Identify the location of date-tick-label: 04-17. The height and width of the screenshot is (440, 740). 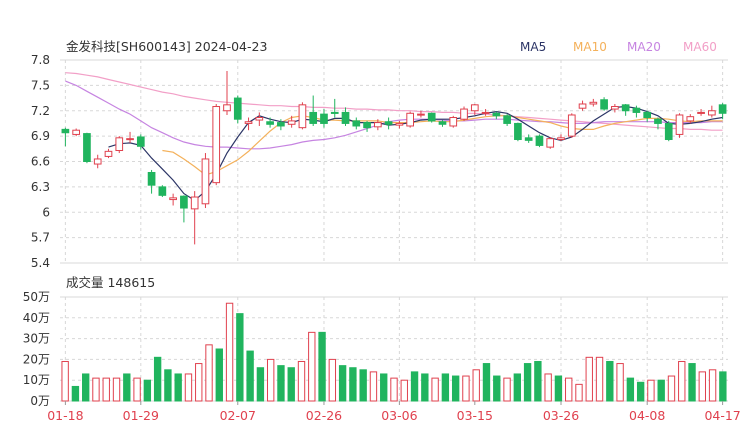
(722, 415).